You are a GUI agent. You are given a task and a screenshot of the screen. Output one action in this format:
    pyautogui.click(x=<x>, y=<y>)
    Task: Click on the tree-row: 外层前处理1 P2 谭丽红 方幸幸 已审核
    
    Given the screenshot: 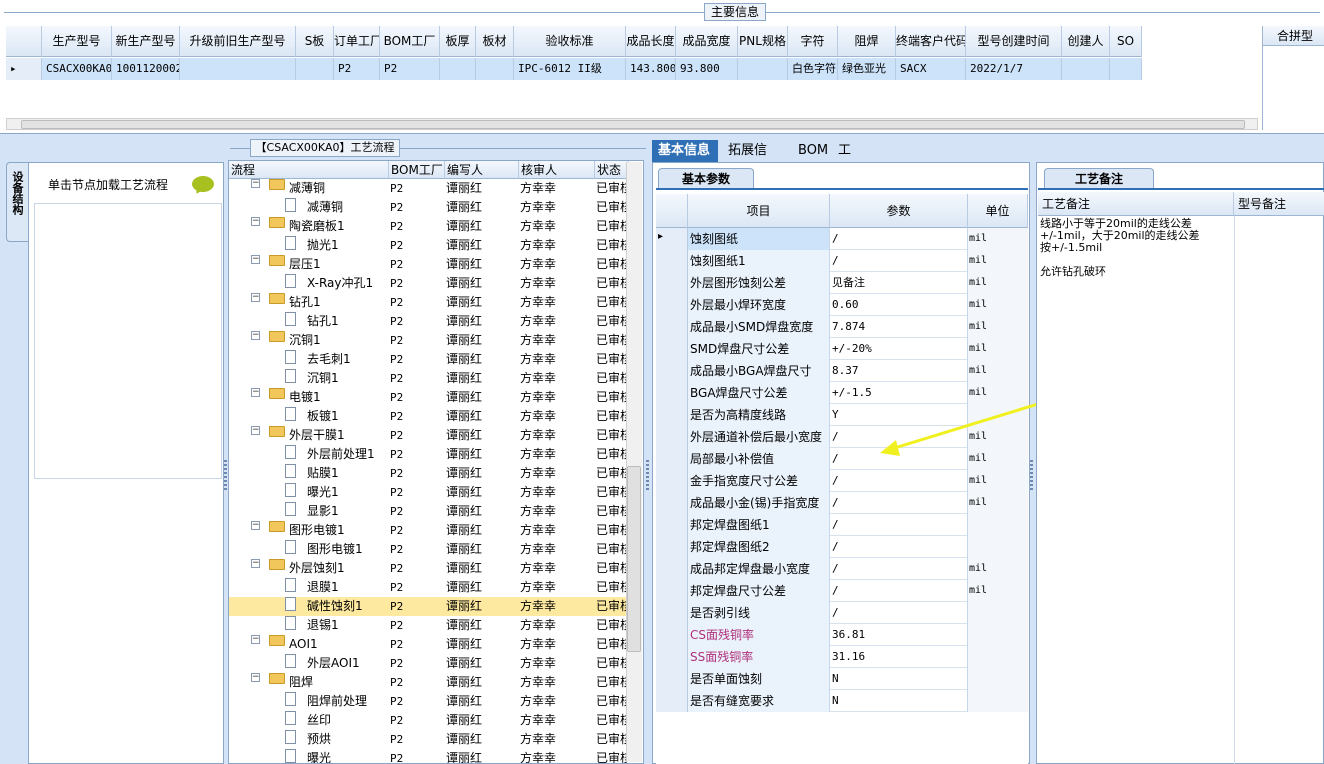 What is the action you would take?
    pyautogui.click(x=428, y=454)
    